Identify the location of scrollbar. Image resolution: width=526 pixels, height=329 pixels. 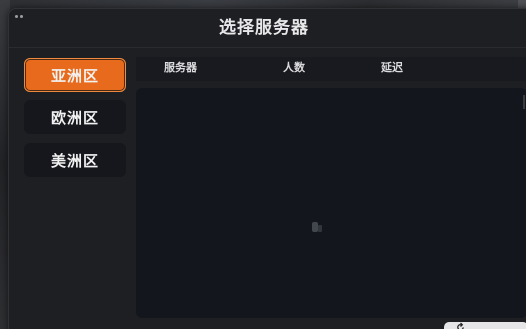
(524, 102).